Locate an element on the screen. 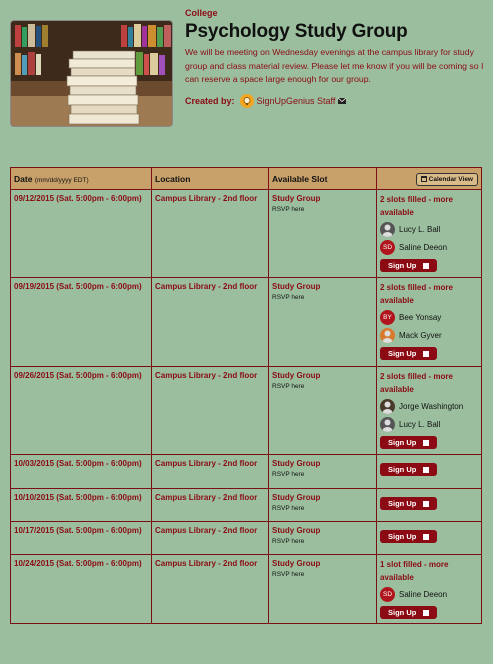 Image resolution: width=493 pixels, height=664 pixels. column-date: Date (mm/dd/yyyy EDT) is located at coordinates (81, 178).